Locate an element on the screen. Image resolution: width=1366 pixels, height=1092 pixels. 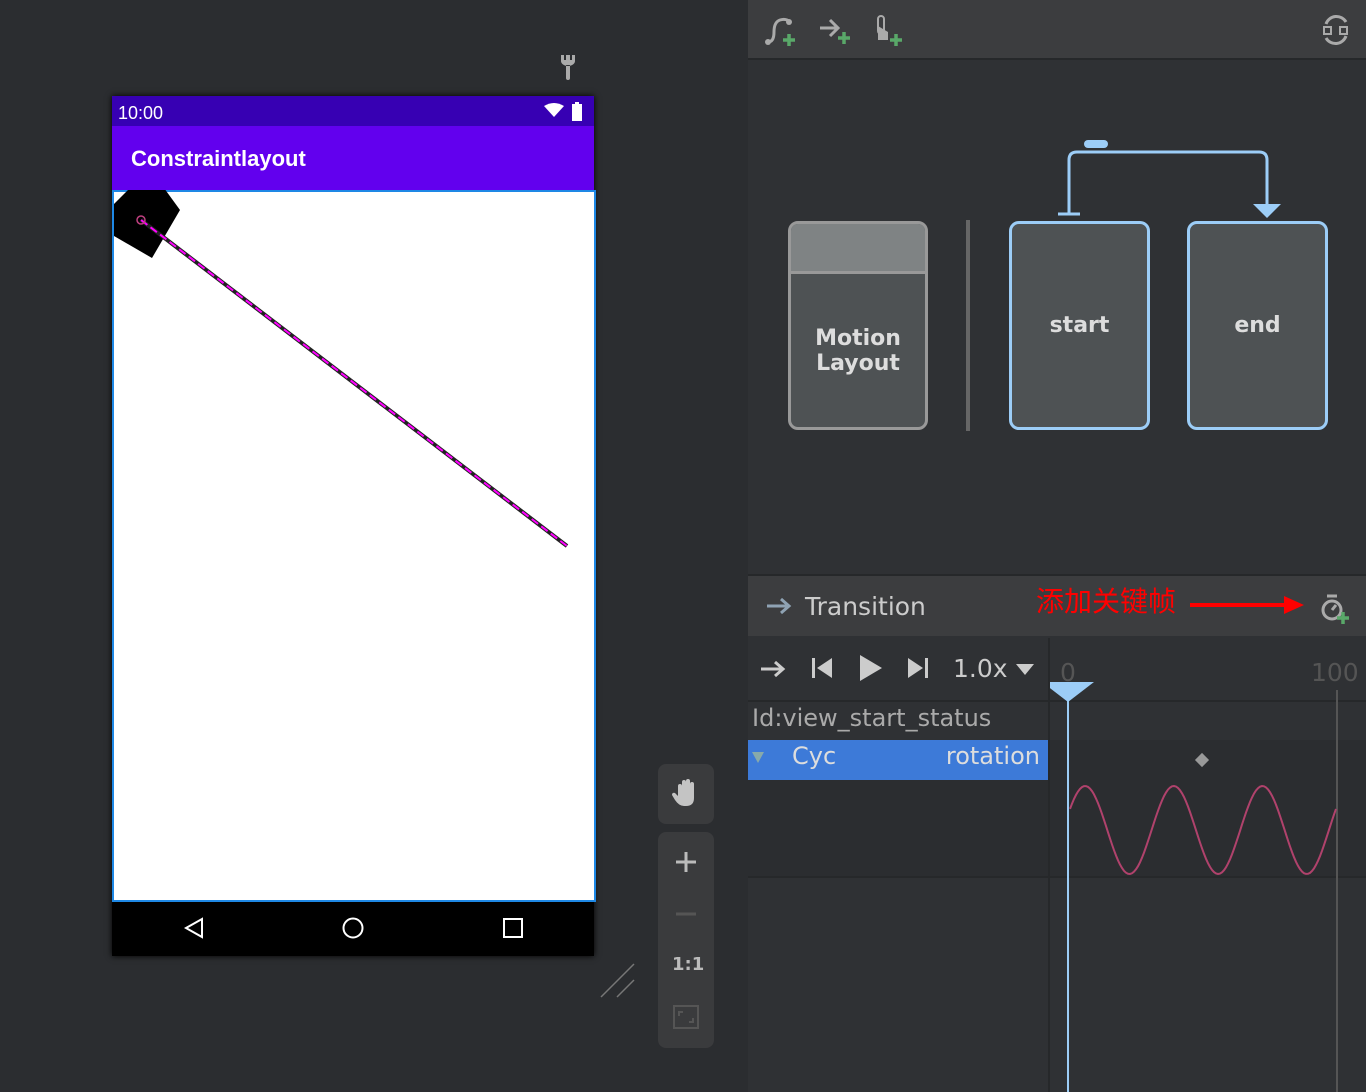
app-title: Constraintlayout is located at coordinates (218, 158).